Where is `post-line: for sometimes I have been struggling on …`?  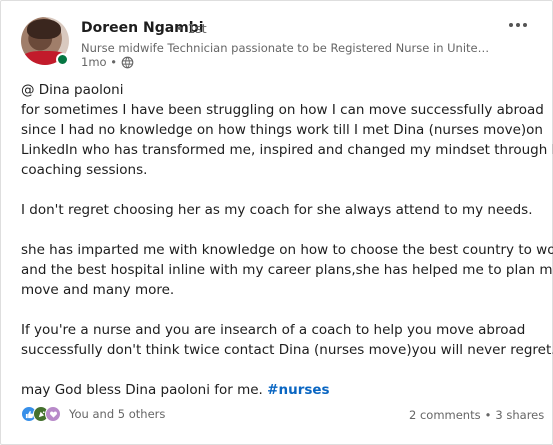 post-line: for sometimes I have been struggling on … is located at coordinates (282, 110).